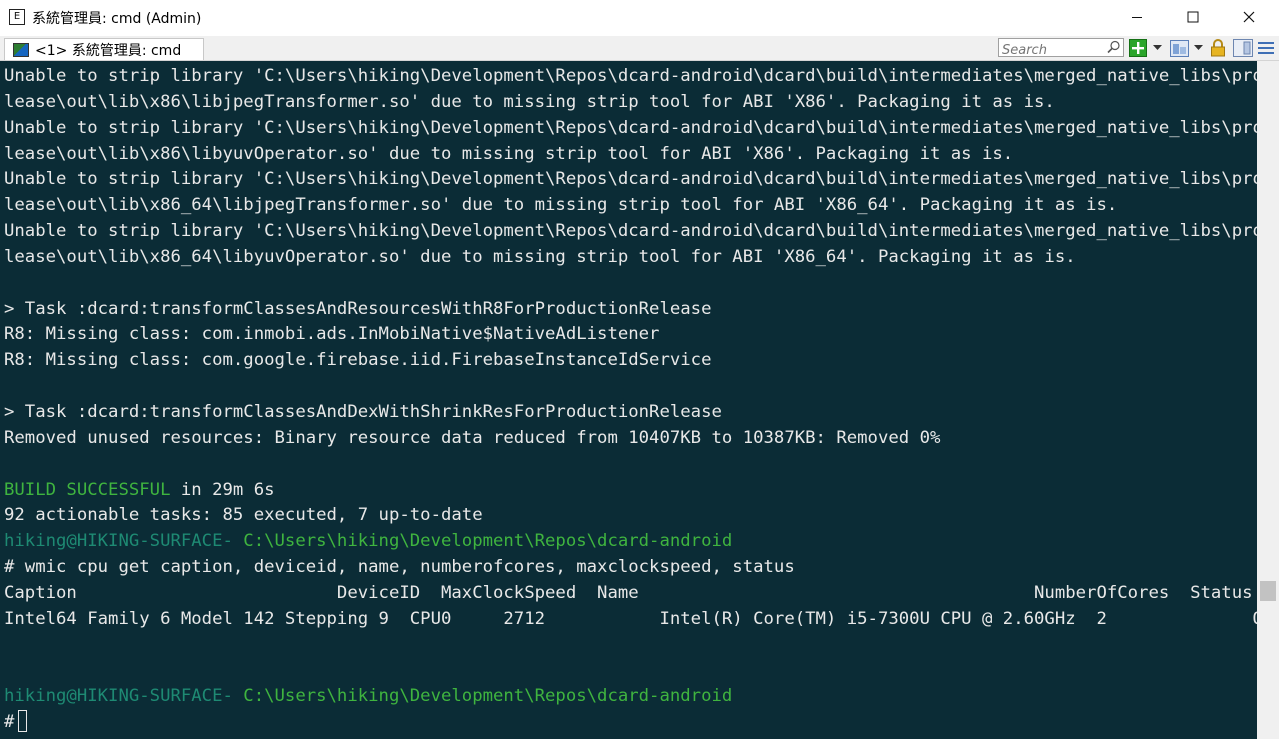  What do you see at coordinates (630, 490) in the screenshot?
I see `console-line: BUILD SUCCESSFUL in 29m 6s` at bounding box center [630, 490].